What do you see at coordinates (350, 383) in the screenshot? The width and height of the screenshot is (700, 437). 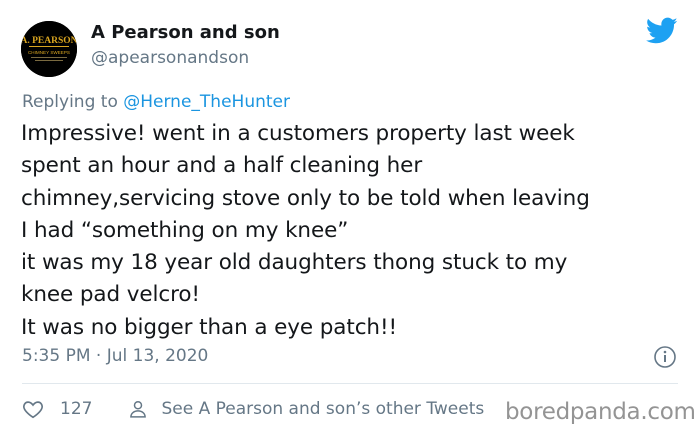 I see `divider` at bounding box center [350, 383].